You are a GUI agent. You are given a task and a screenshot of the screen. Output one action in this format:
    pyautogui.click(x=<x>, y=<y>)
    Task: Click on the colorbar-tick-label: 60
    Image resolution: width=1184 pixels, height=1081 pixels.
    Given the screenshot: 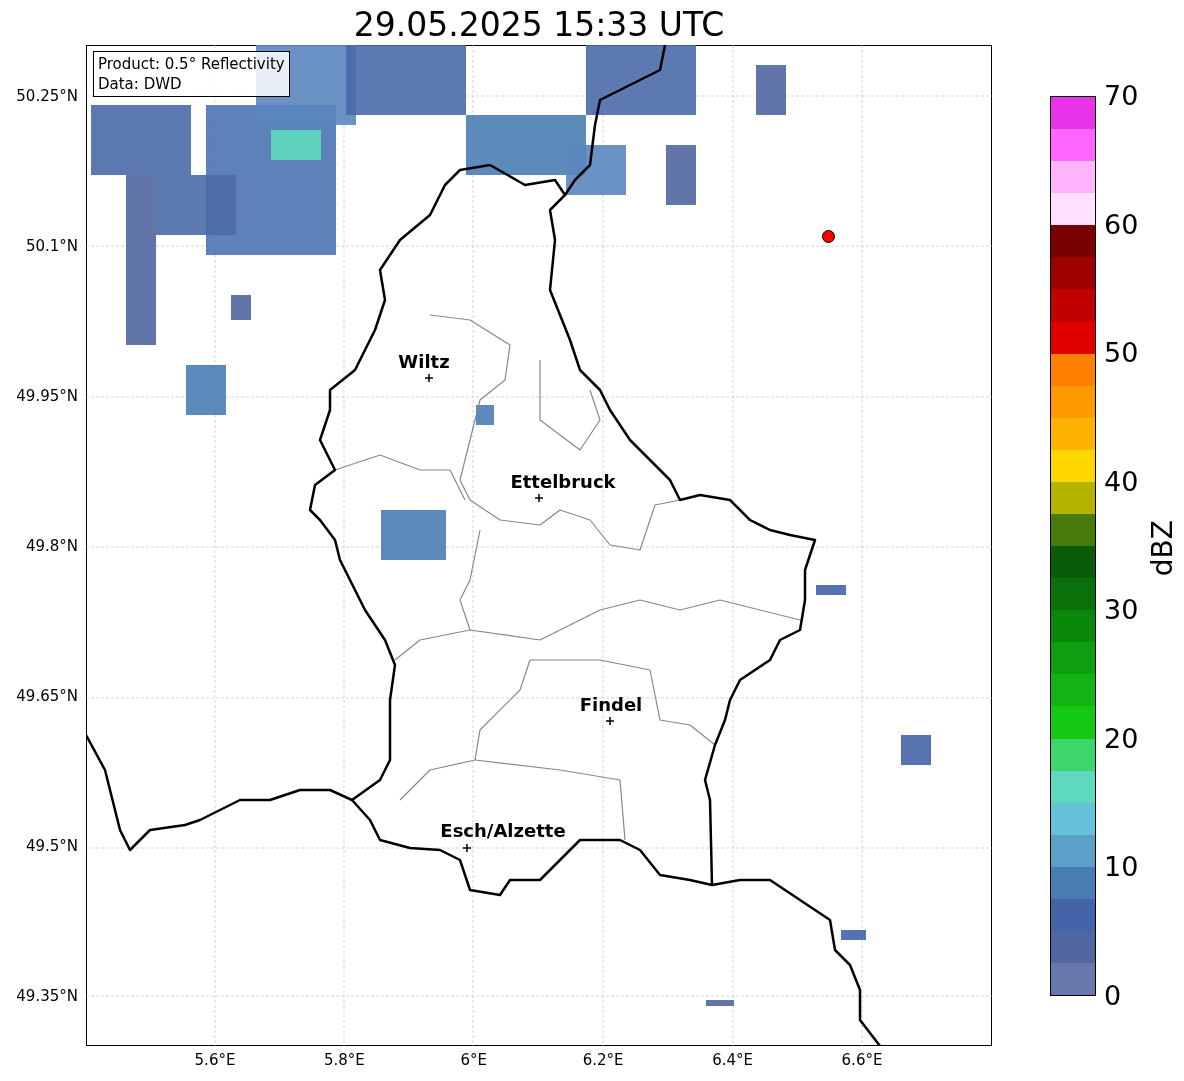 What is the action you would take?
    pyautogui.click(x=1121, y=224)
    